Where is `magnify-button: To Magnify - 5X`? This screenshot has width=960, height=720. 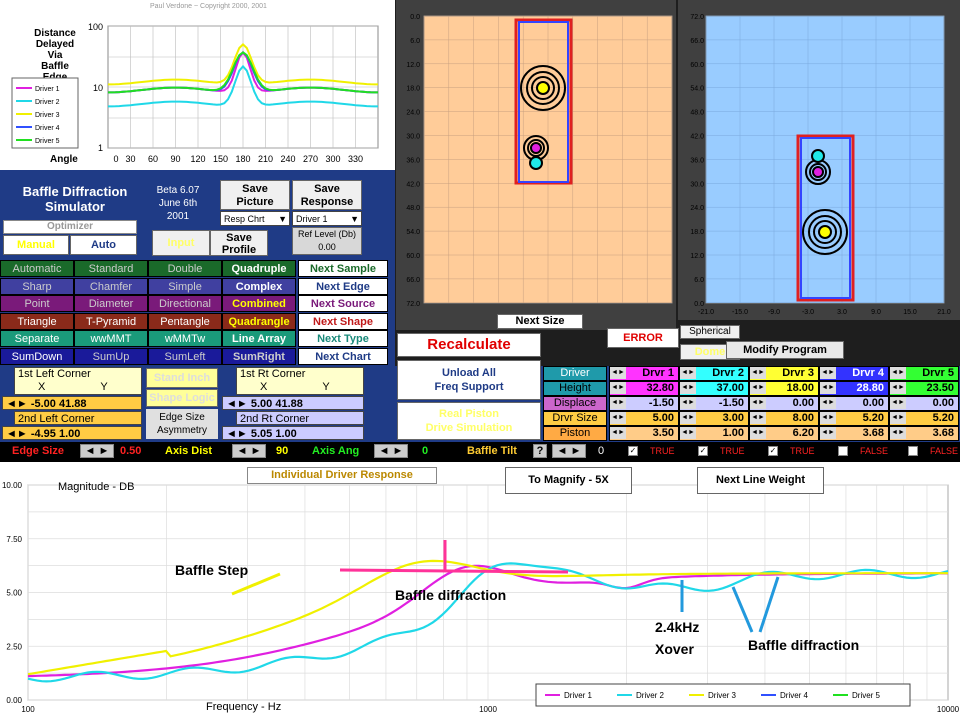
magnify-button: To Magnify - 5X is located at coordinates (568, 480).